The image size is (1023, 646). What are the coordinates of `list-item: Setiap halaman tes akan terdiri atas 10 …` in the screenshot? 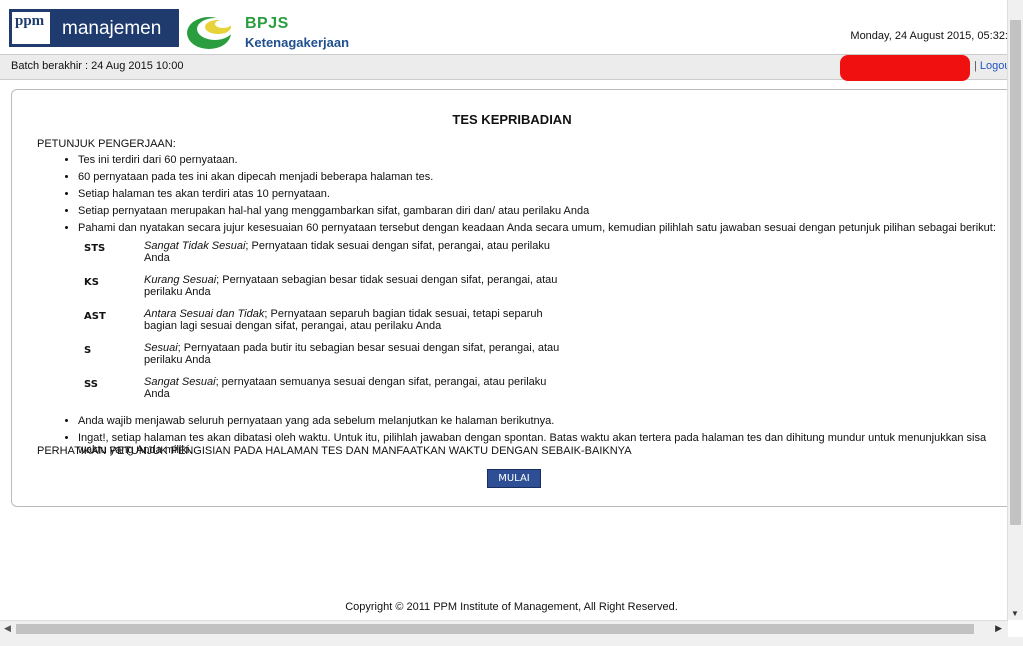 It's located at (538, 194).